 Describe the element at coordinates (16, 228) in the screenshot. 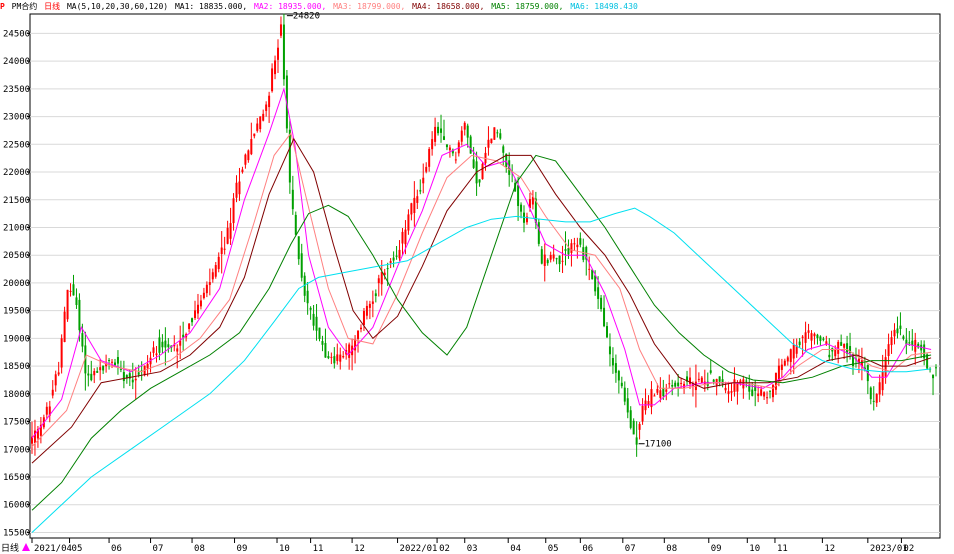

I see `y-tick-label: 21000` at that location.